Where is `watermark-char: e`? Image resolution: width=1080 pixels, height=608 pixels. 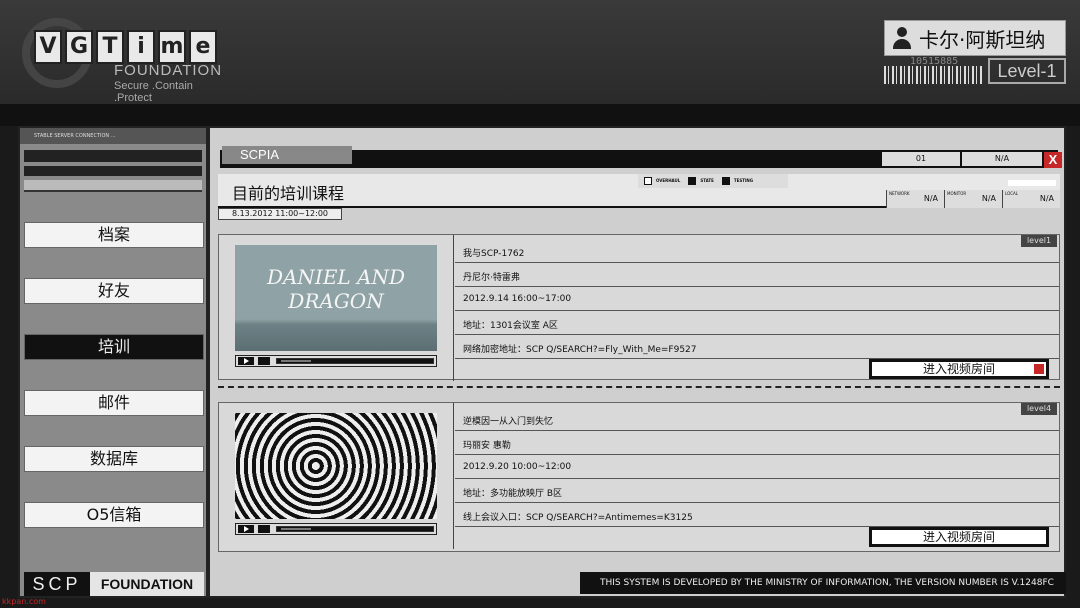 watermark-char: e is located at coordinates (203, 47).